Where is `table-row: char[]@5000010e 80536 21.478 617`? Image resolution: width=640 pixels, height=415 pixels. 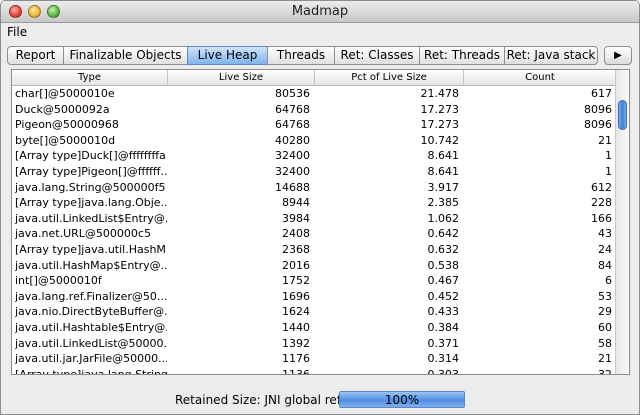 table-row: char[]@5000010e 80536 21.478 617 is located at coordinates (314, 94).